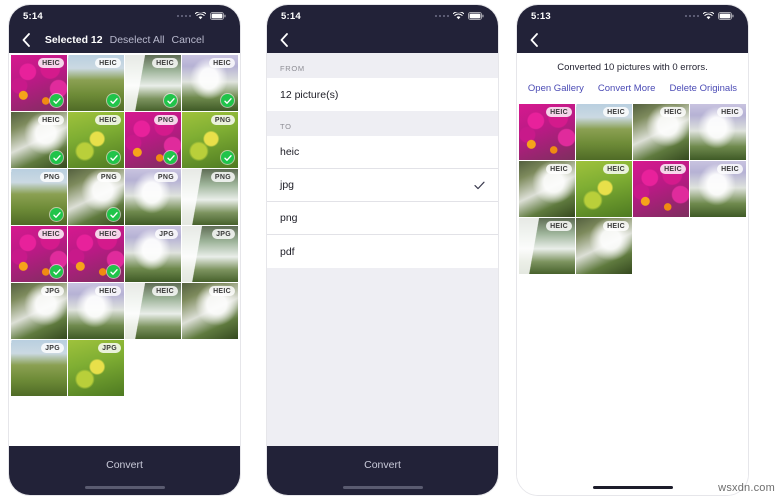 The image size is (781, 500). Describe the element at coordinates (382, 185) in the screenshot. I see `list-item: jpg` at that location.